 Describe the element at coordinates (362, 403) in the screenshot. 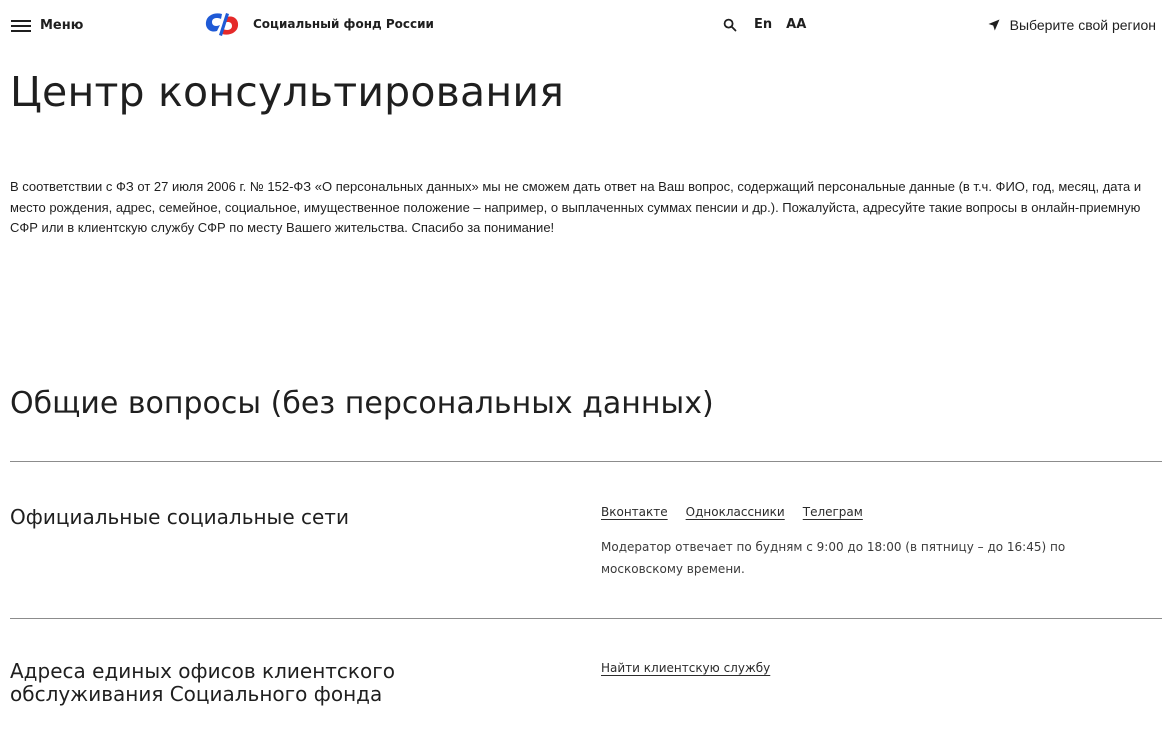

I see `section-title: Общие вопросы (без персональных данных)` at that location.